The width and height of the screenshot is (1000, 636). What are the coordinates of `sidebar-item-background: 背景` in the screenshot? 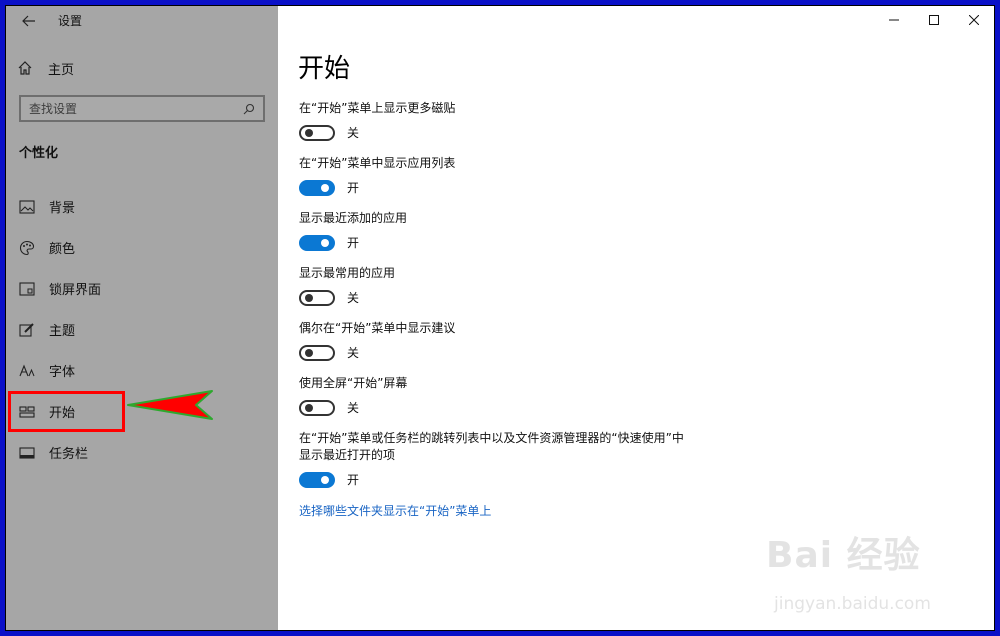 It's located at (142, 206).